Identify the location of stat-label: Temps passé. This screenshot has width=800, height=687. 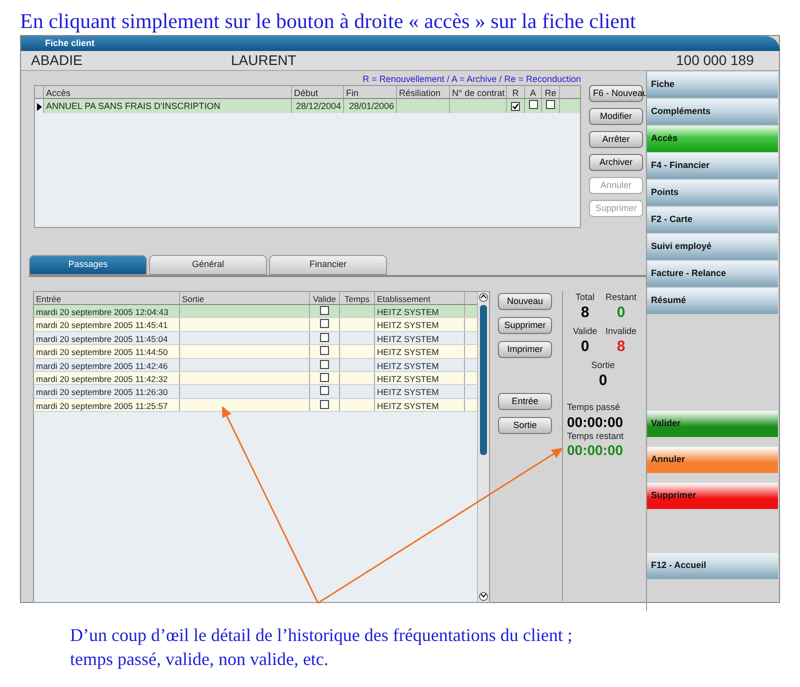
(594, 407).